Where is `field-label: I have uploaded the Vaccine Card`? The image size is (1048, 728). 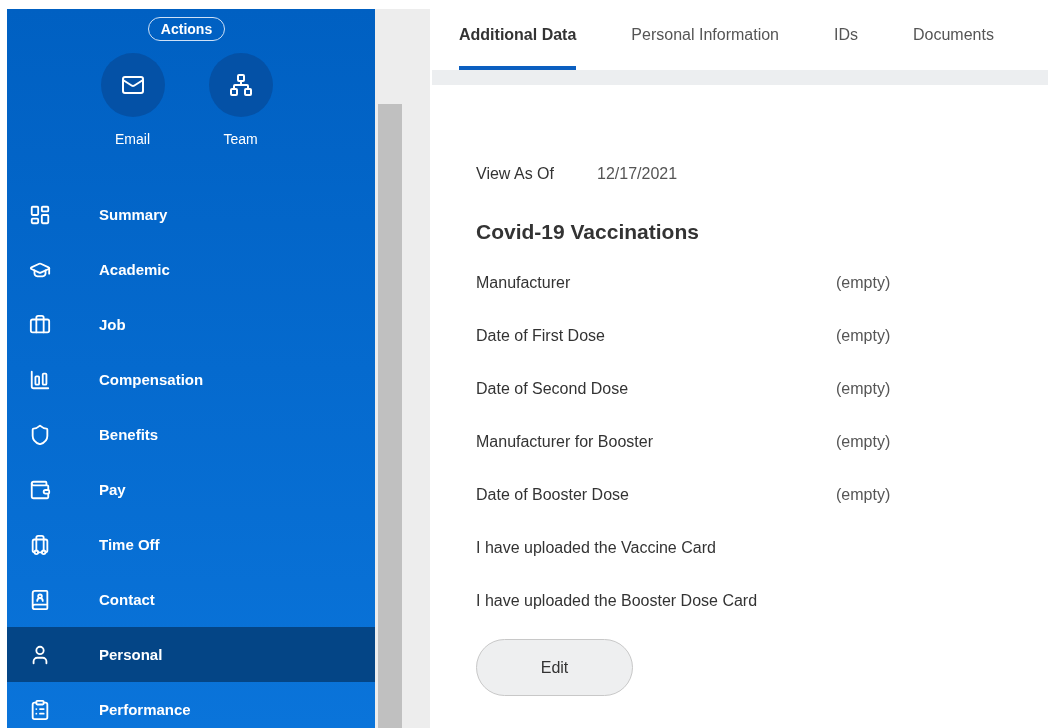
field-label: I have uploaded the Vaccine Card is located at coordinates (596, 547).